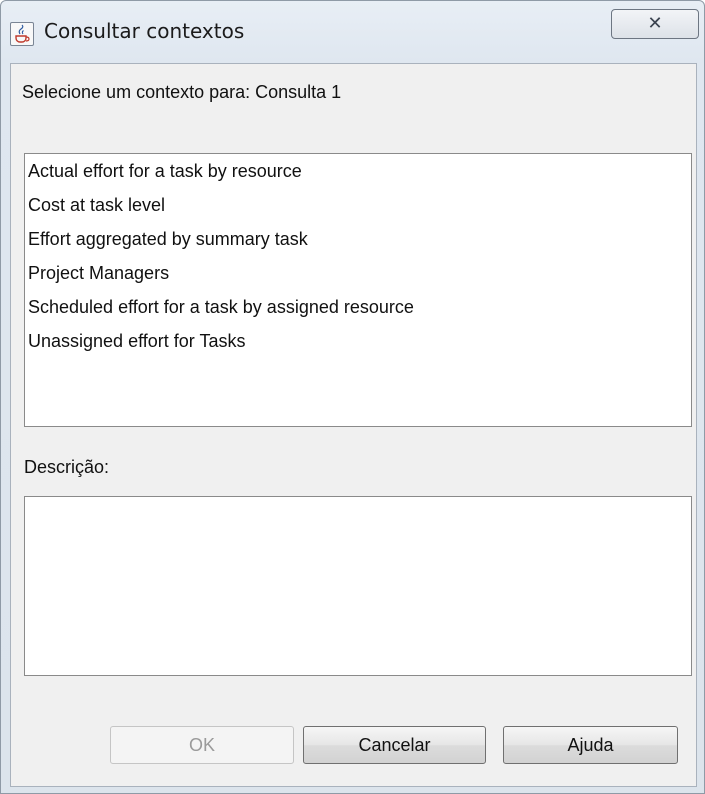 The height and width of the screenshot is (794, 705). Describe the element at coordinates (359, 278) in the screenshot. I see `context-list-item: Project Managers` at that location.